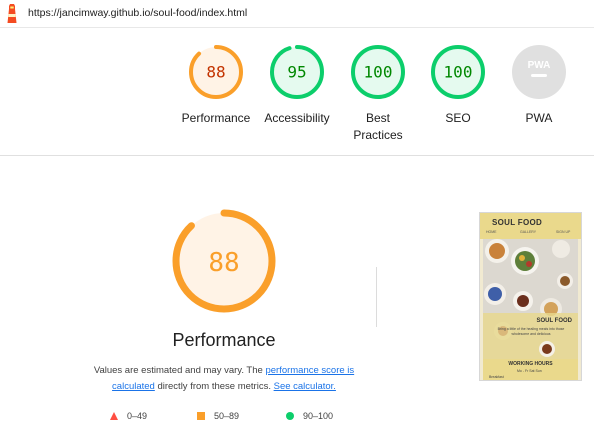 Image resolution: width=594 pixels, height=435 pixels. I want to click on gauge-seo: 100 SEO, so click(458, 85).